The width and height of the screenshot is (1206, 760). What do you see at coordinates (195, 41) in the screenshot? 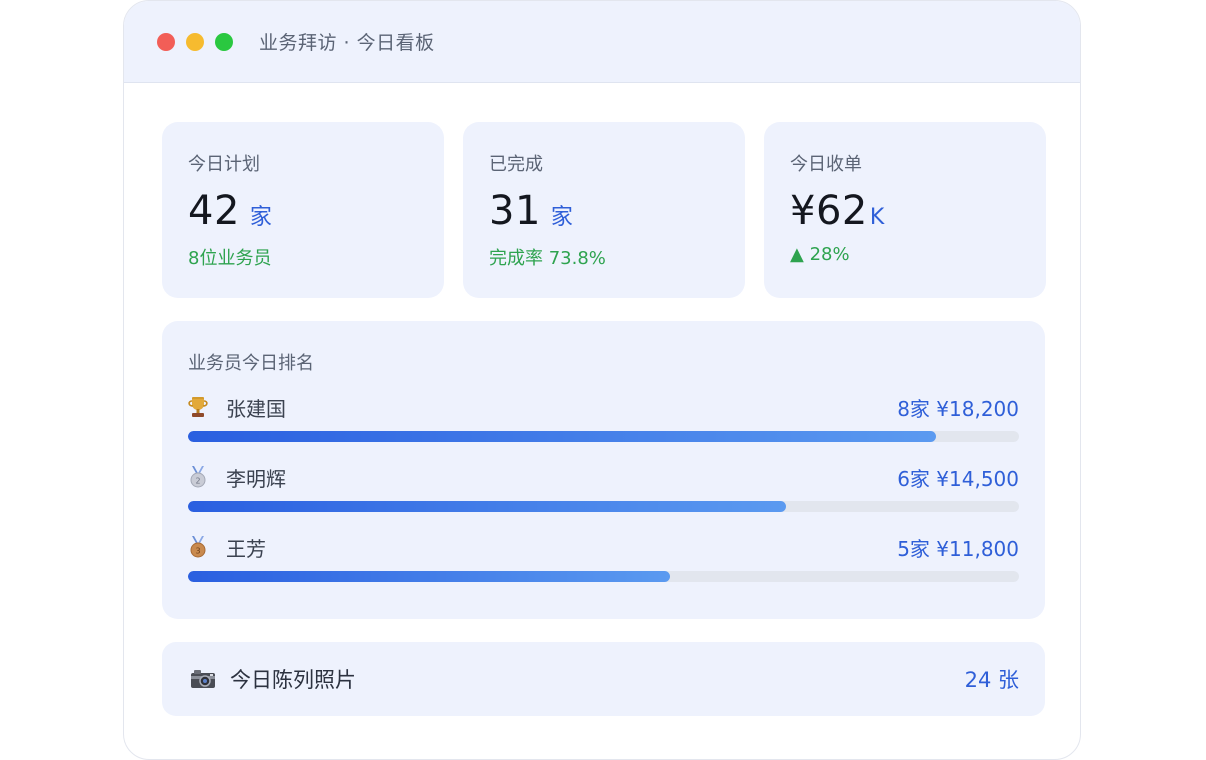
I see `minimize-button` at bounding box center [195, 41].